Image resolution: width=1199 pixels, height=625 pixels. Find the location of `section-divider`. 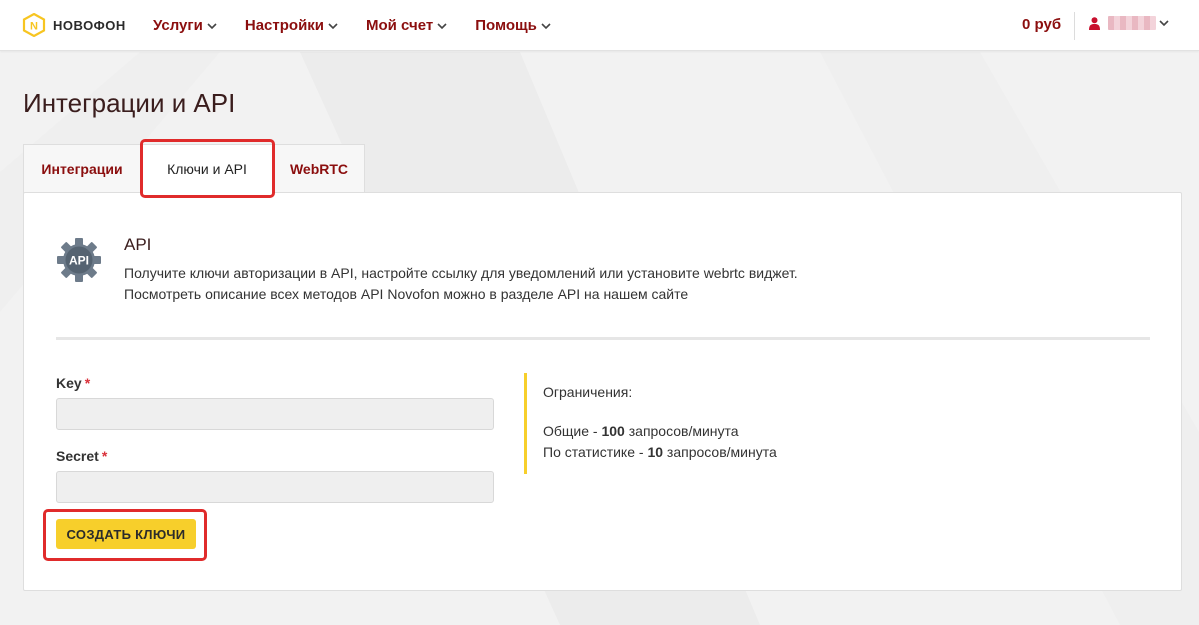

section-divider is located at coordinates (603, 338).